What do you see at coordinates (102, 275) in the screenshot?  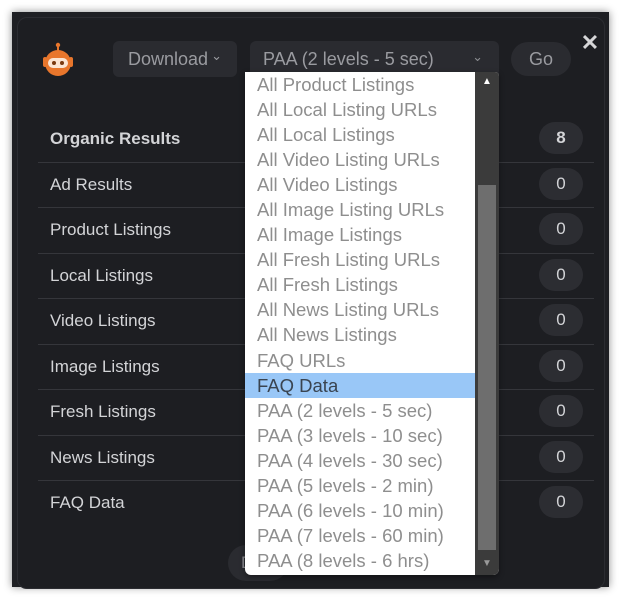 I see `result-label: Local Listings` at bounding box center [102, 275].